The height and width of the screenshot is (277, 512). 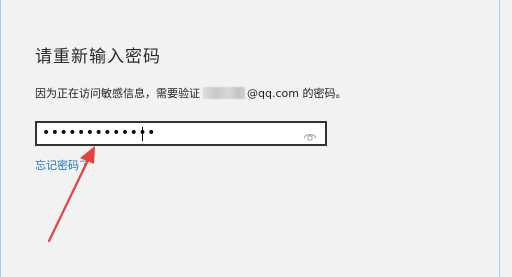 What do you see at coordinates (98, 57) in the screenshot?
I see `dialog-title: 请重新输入密码` at bounding box center [98, 57].